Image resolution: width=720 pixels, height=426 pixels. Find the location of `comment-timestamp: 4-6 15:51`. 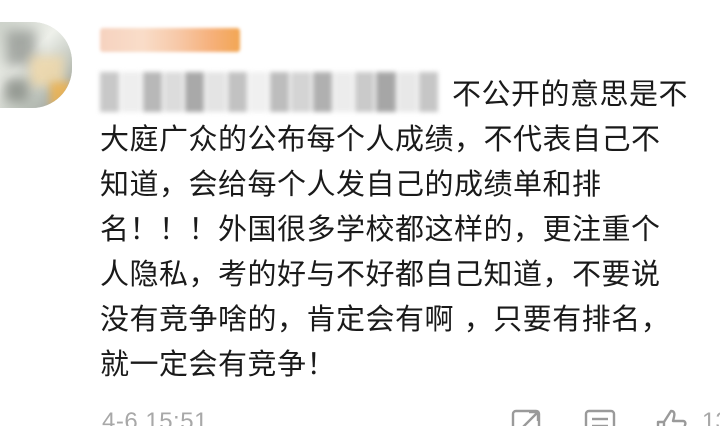

comment-timestamp: 4-6 15:51 is located at coordinates (155, 417).